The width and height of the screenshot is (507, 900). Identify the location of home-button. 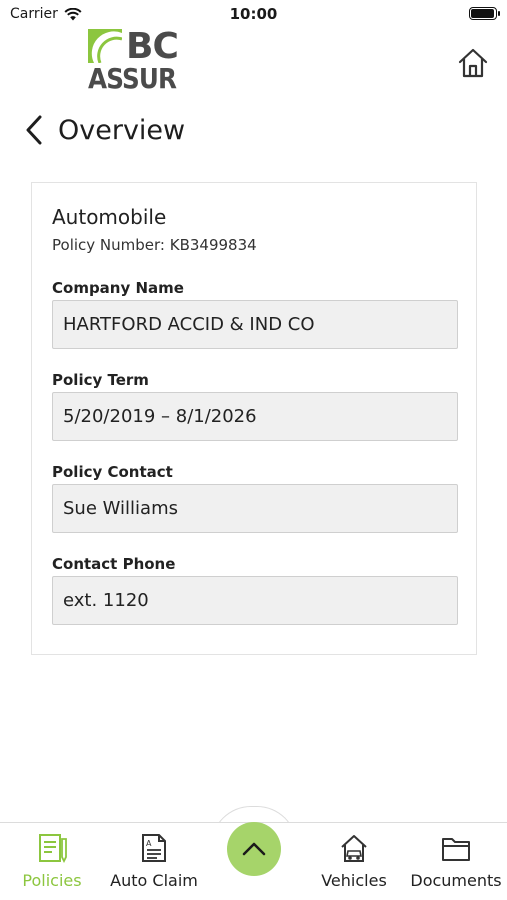
(473, 63).